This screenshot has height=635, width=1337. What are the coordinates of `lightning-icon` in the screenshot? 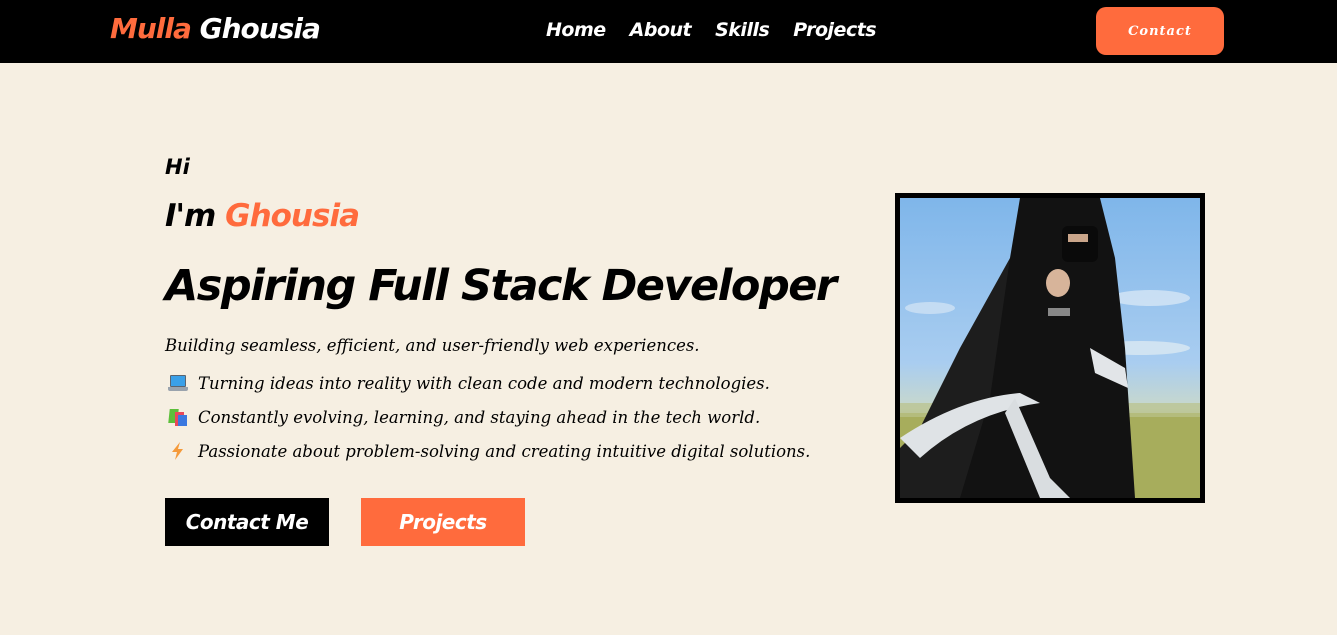 It's located at (178, 451).